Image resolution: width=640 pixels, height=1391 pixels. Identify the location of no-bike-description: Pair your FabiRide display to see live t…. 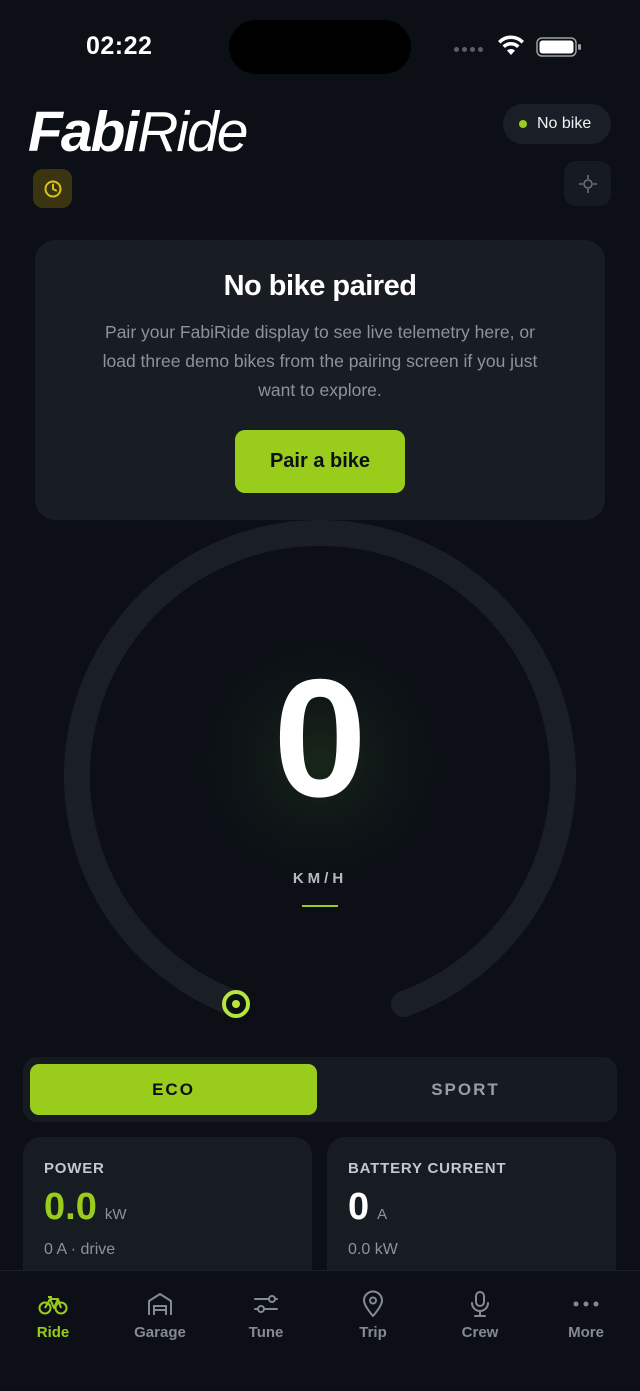
(320, 361).